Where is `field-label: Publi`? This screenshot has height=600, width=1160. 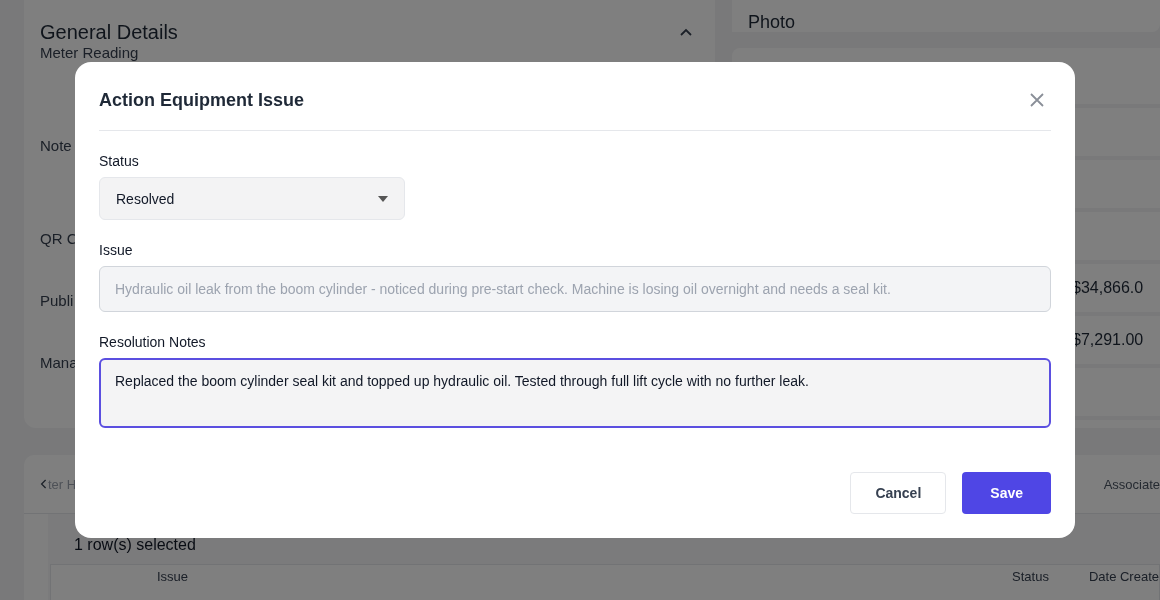 field-label: Publi is located at coordinates (57, 300).